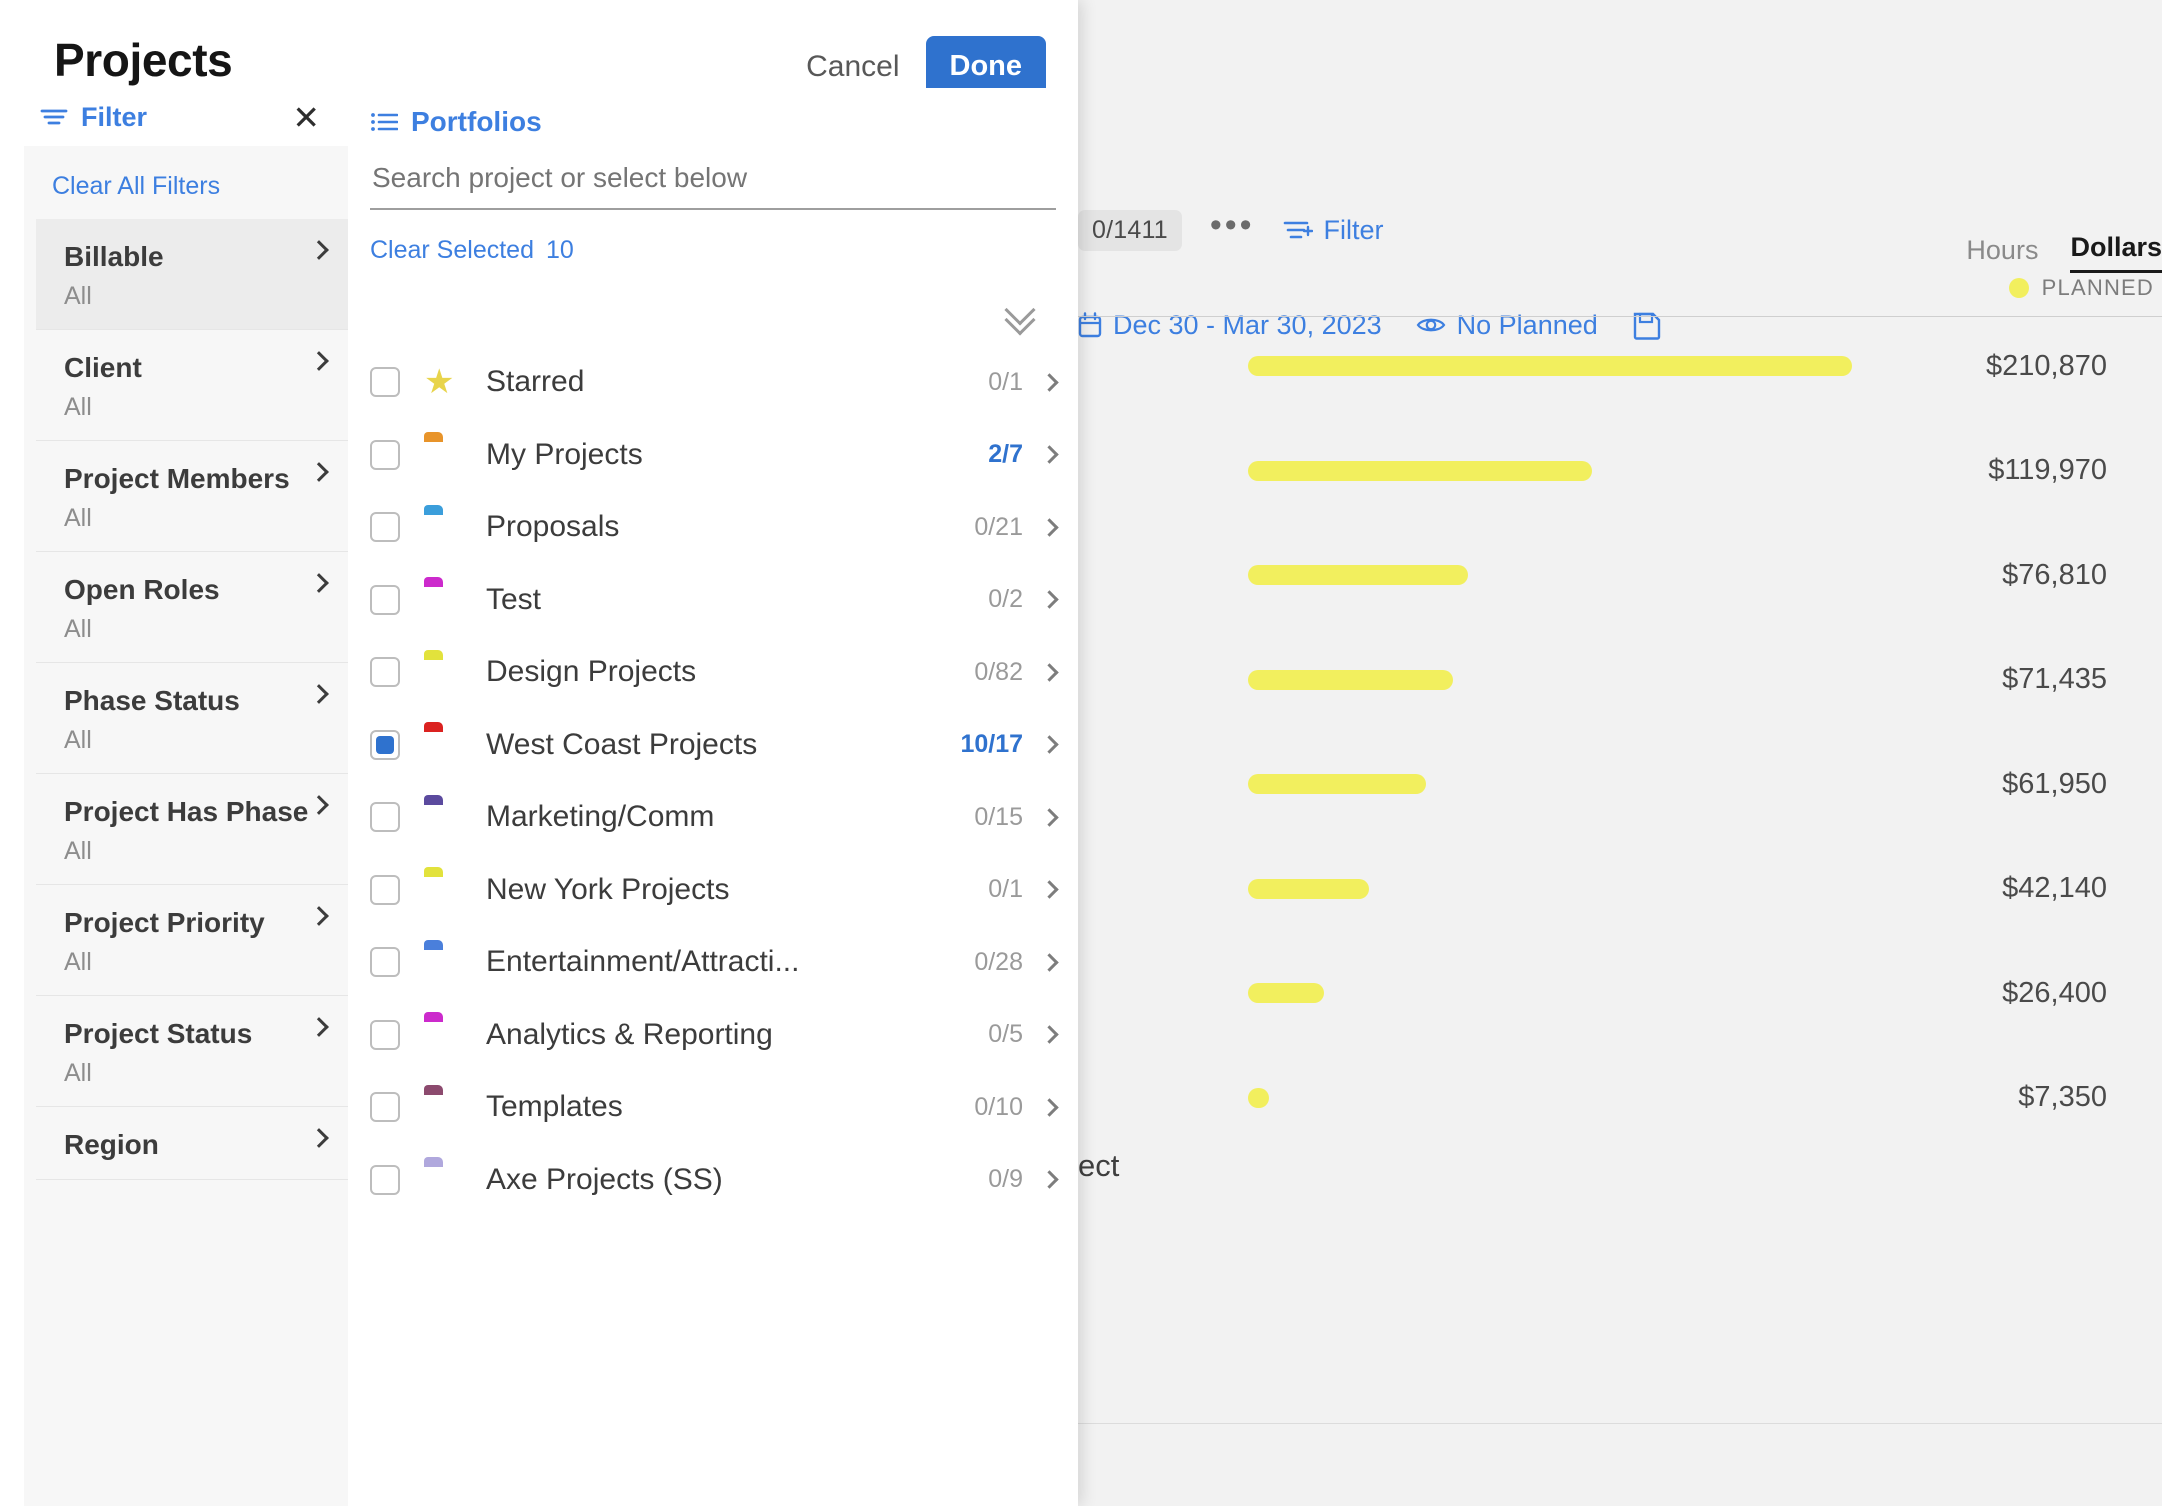 This screenshot has width=2162, height=1506. I want to click on filter-item-title: Billable, so click(114, 256).